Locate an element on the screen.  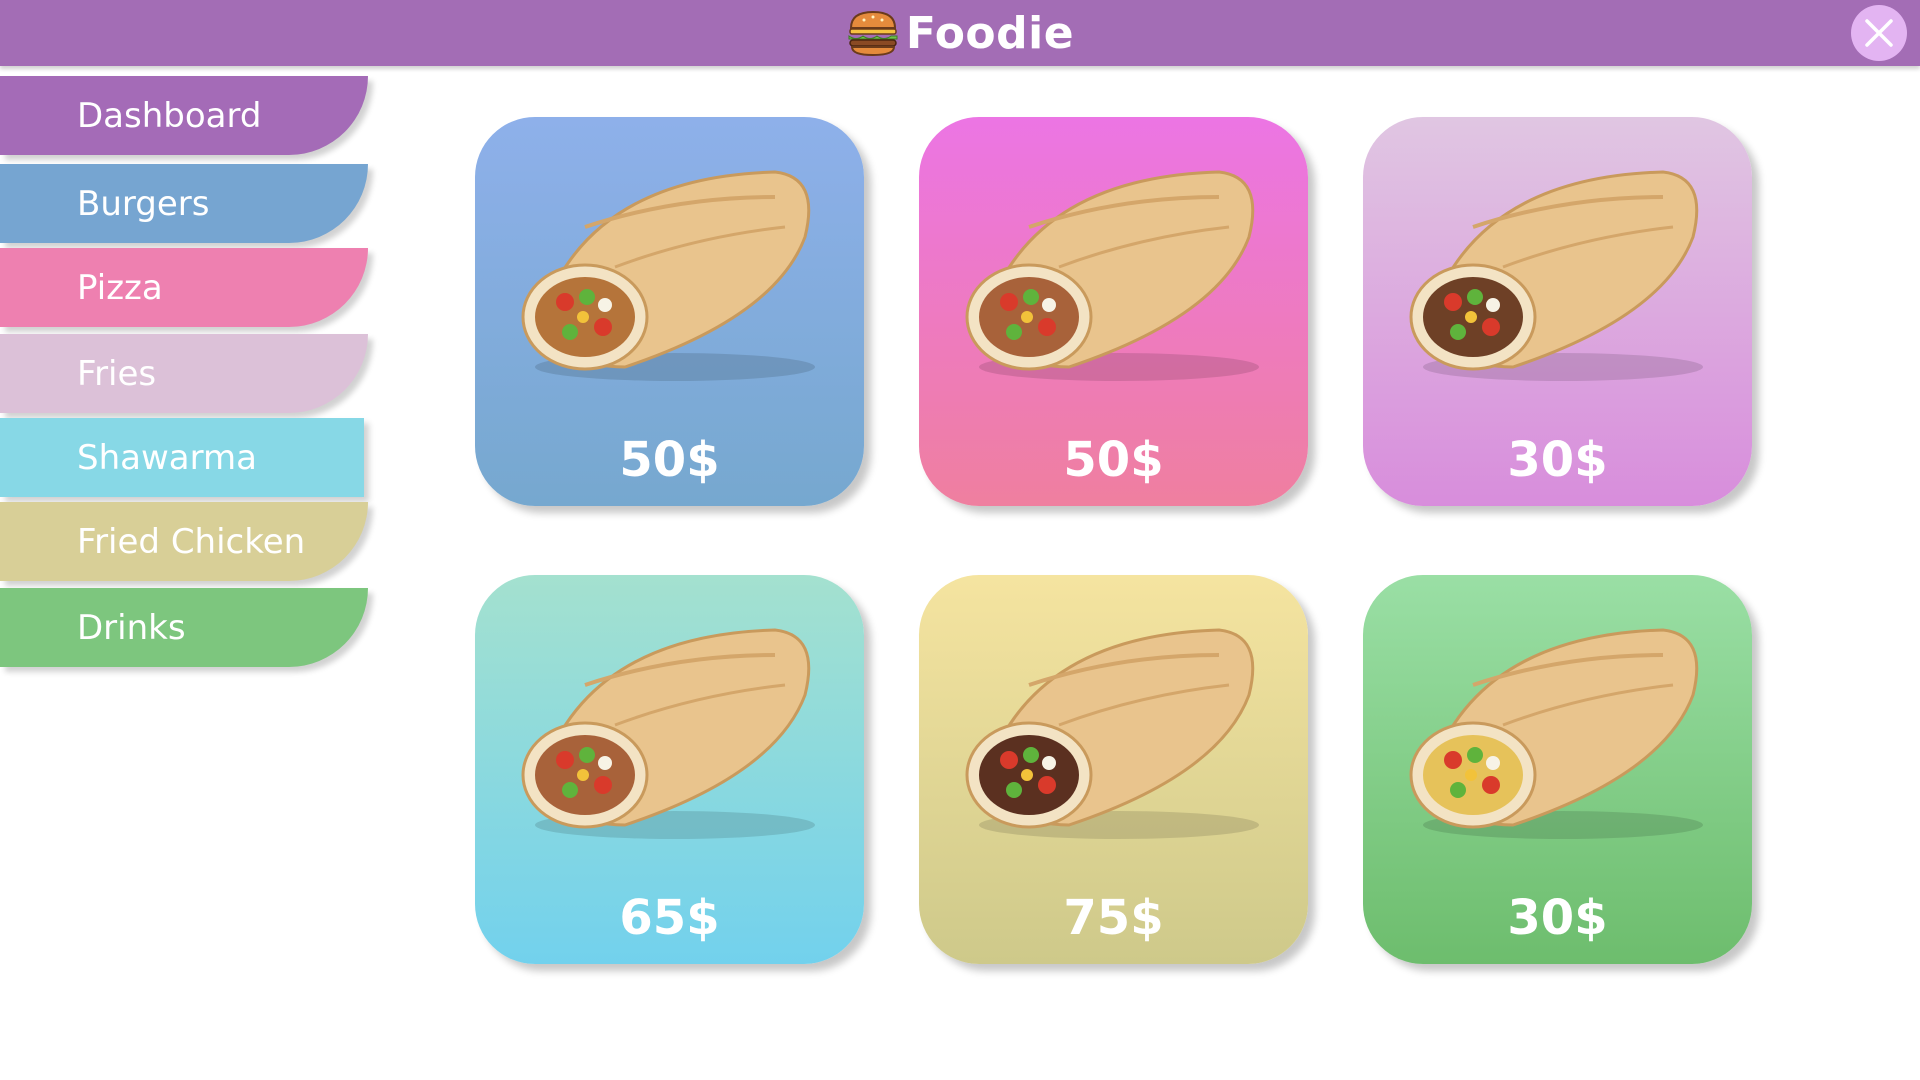
sidebar-item-fried-chicken: Fried Chicken is located at coordinates (184, 541).